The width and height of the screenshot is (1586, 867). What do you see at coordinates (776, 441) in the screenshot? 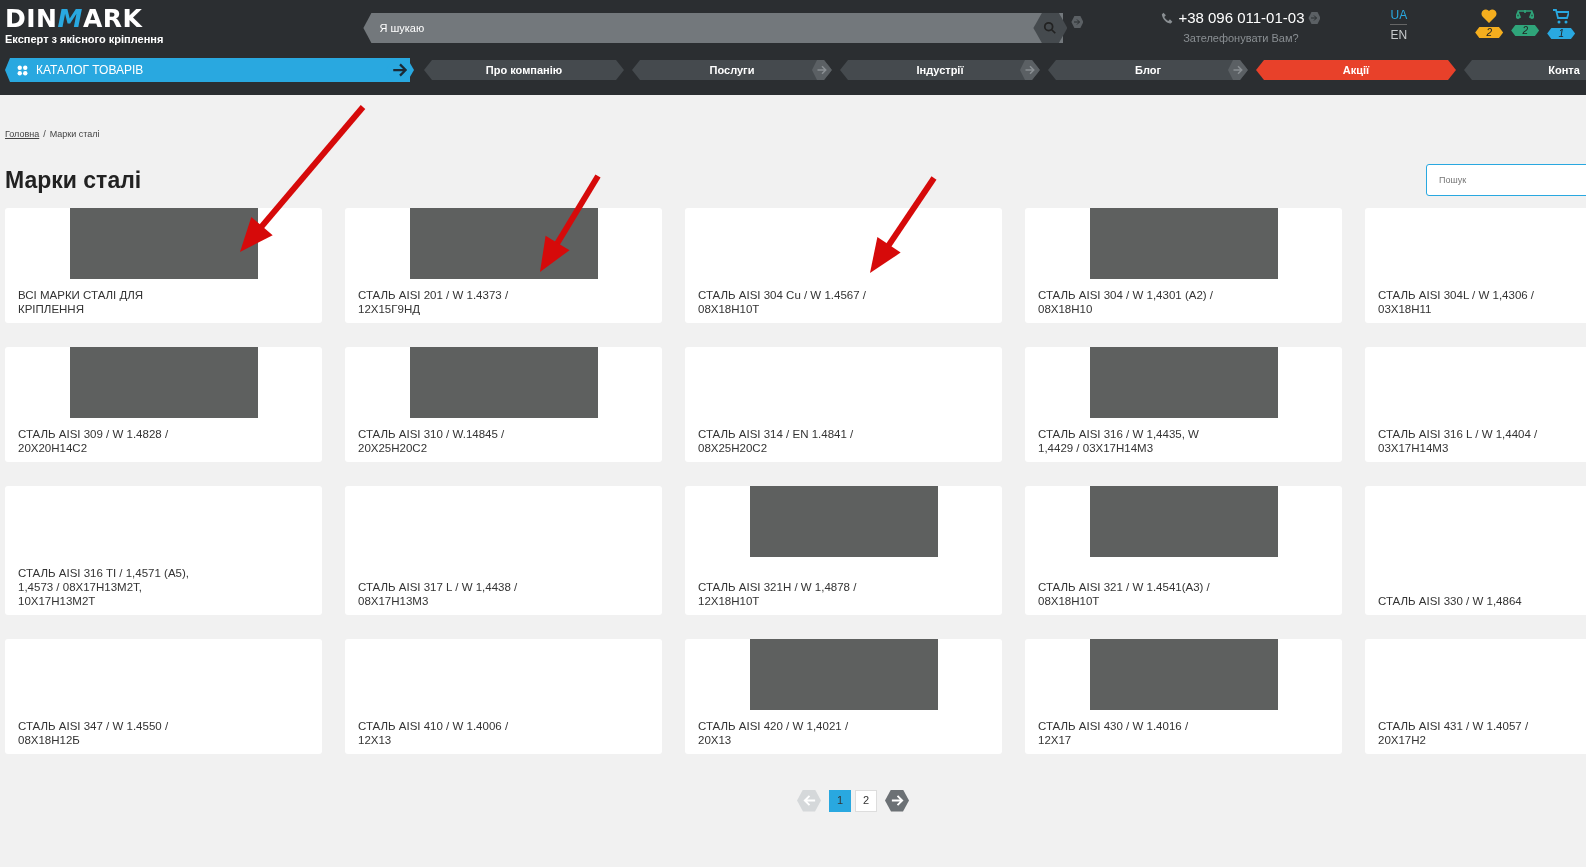
I see `card-title: СТАЛЬ AISI 314 / EN 1.4841 / 08Х25Н20С2` at bounding box center [776, 441].